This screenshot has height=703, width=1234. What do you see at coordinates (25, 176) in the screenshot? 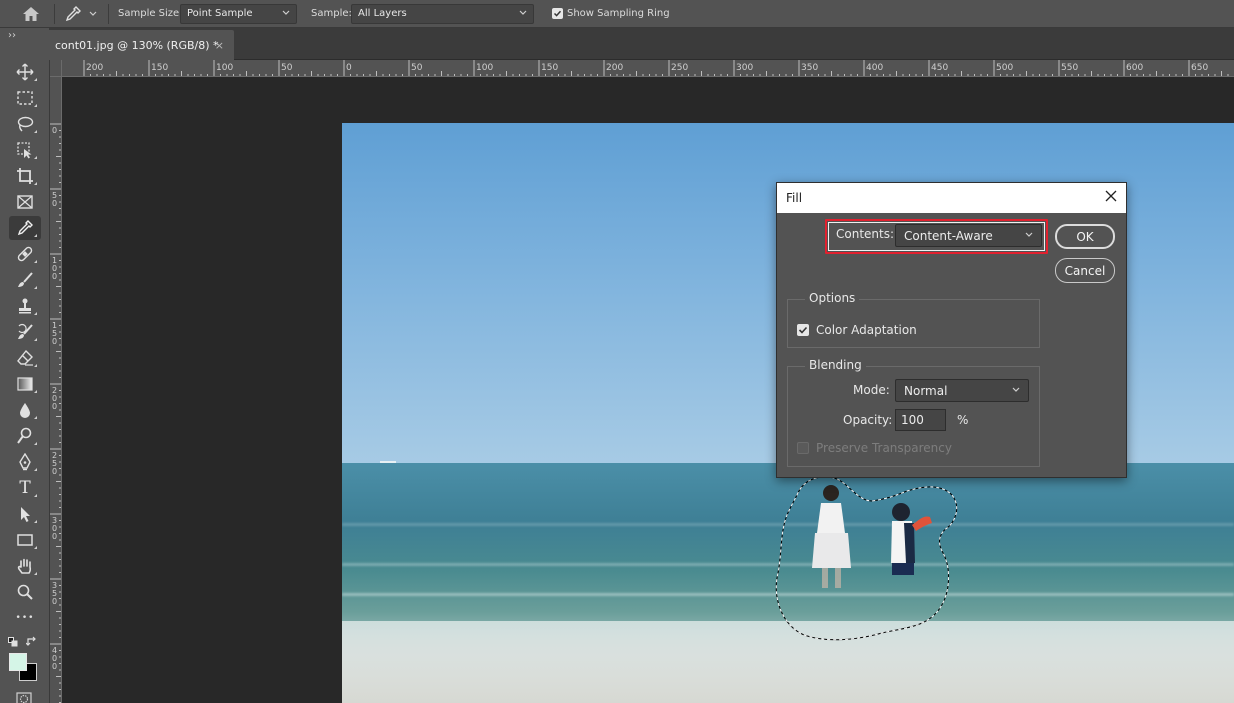
I see `crop-tool` at bounding box center [25, 176].